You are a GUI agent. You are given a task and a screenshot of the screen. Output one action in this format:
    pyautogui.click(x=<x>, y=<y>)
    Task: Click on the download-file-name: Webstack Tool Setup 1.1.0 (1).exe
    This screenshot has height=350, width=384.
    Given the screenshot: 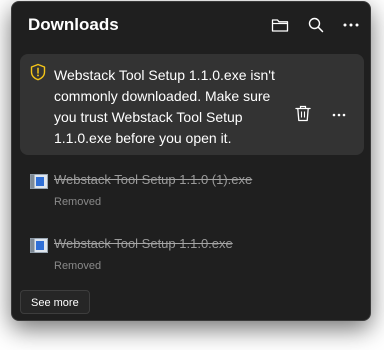 What is the action you would take?
    pyautogui.click(x=153, y=179)
    